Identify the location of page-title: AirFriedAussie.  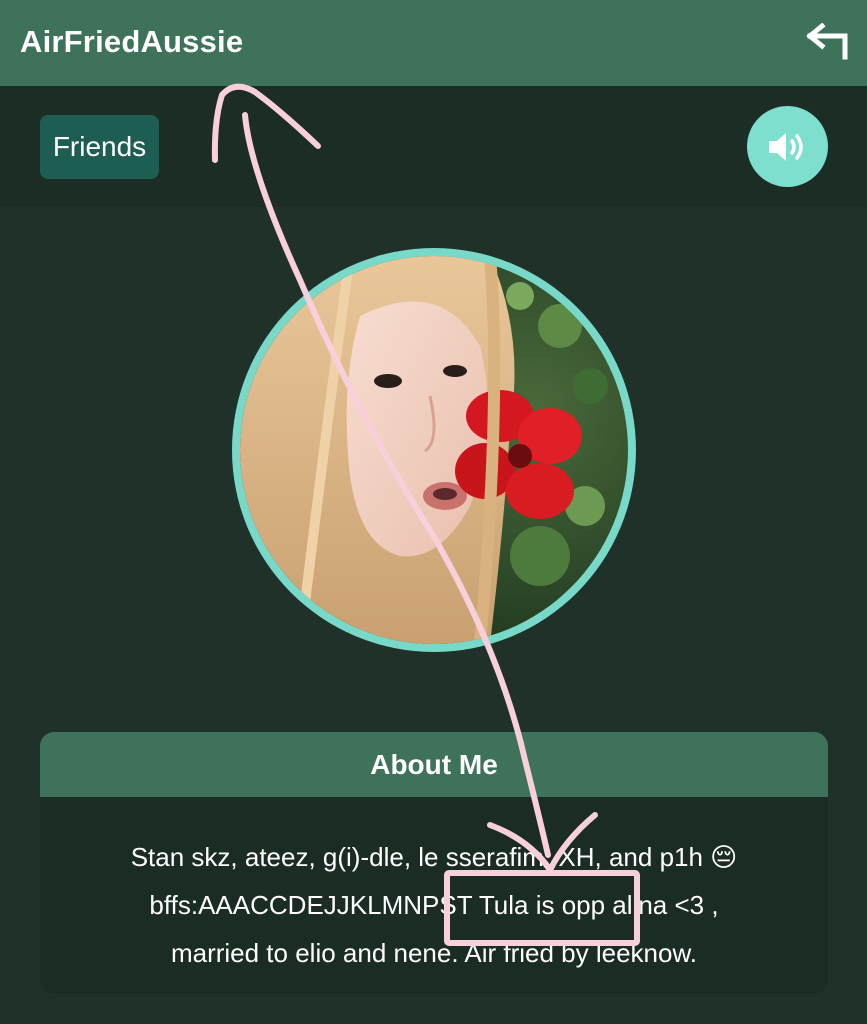
(132, 41).